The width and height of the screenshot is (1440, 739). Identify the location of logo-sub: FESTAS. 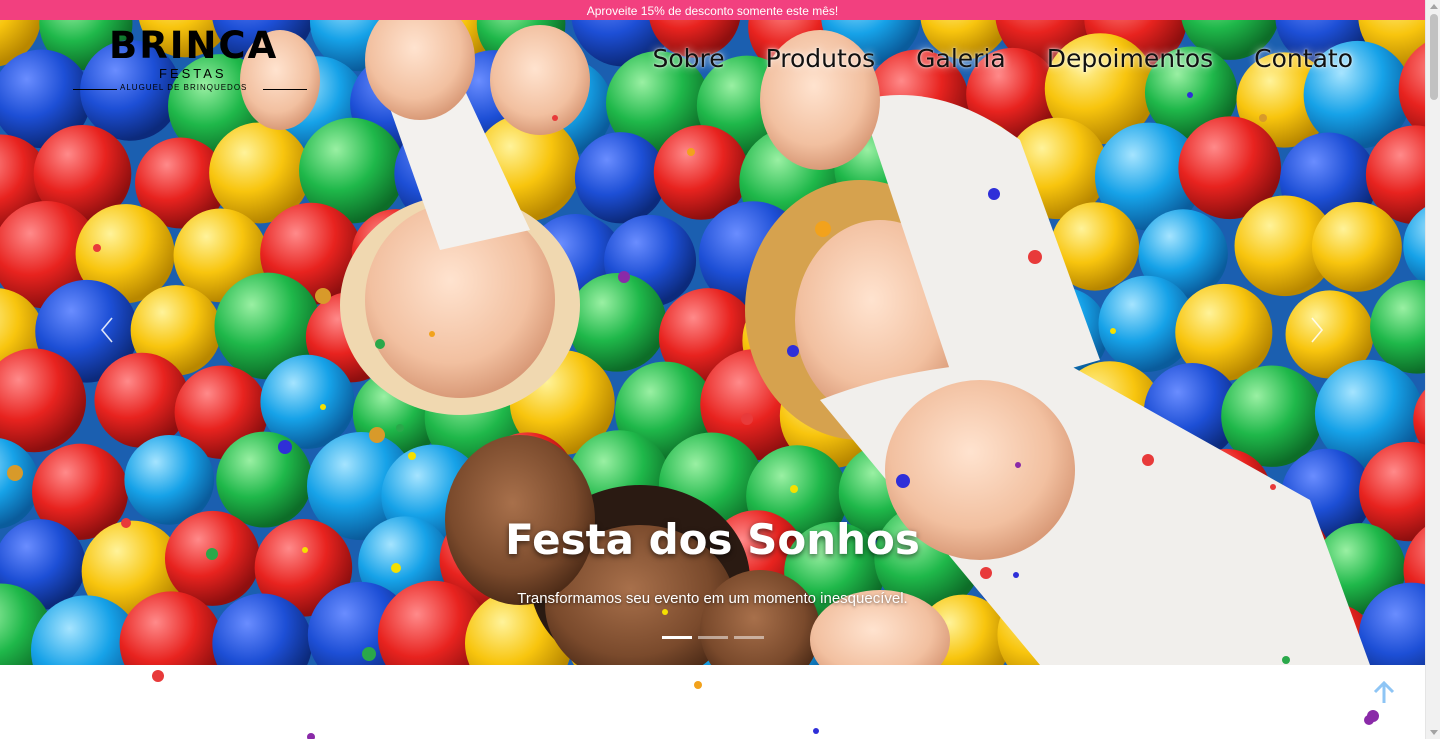
(193, 73).